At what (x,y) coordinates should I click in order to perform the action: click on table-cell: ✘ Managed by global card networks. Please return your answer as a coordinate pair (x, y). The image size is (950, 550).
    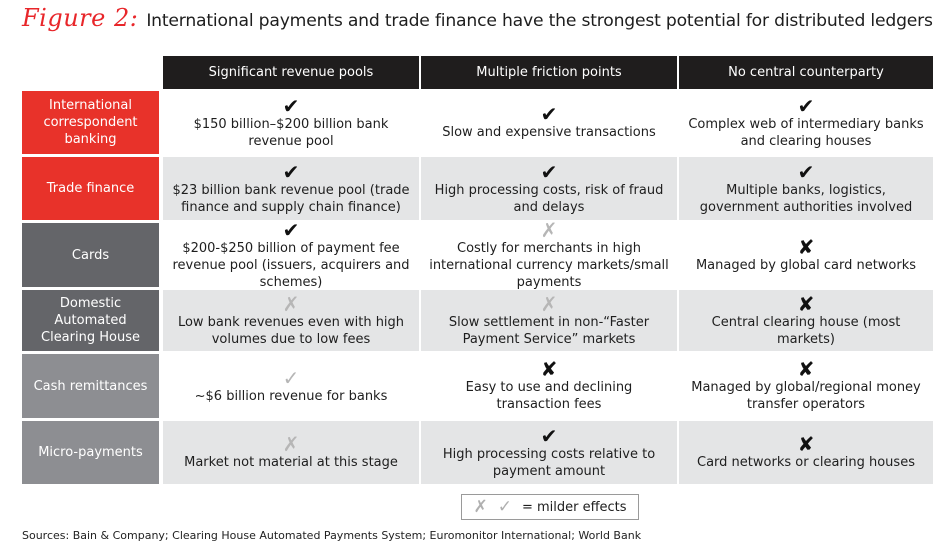
    Looking at the image, I should click on (806, 255).